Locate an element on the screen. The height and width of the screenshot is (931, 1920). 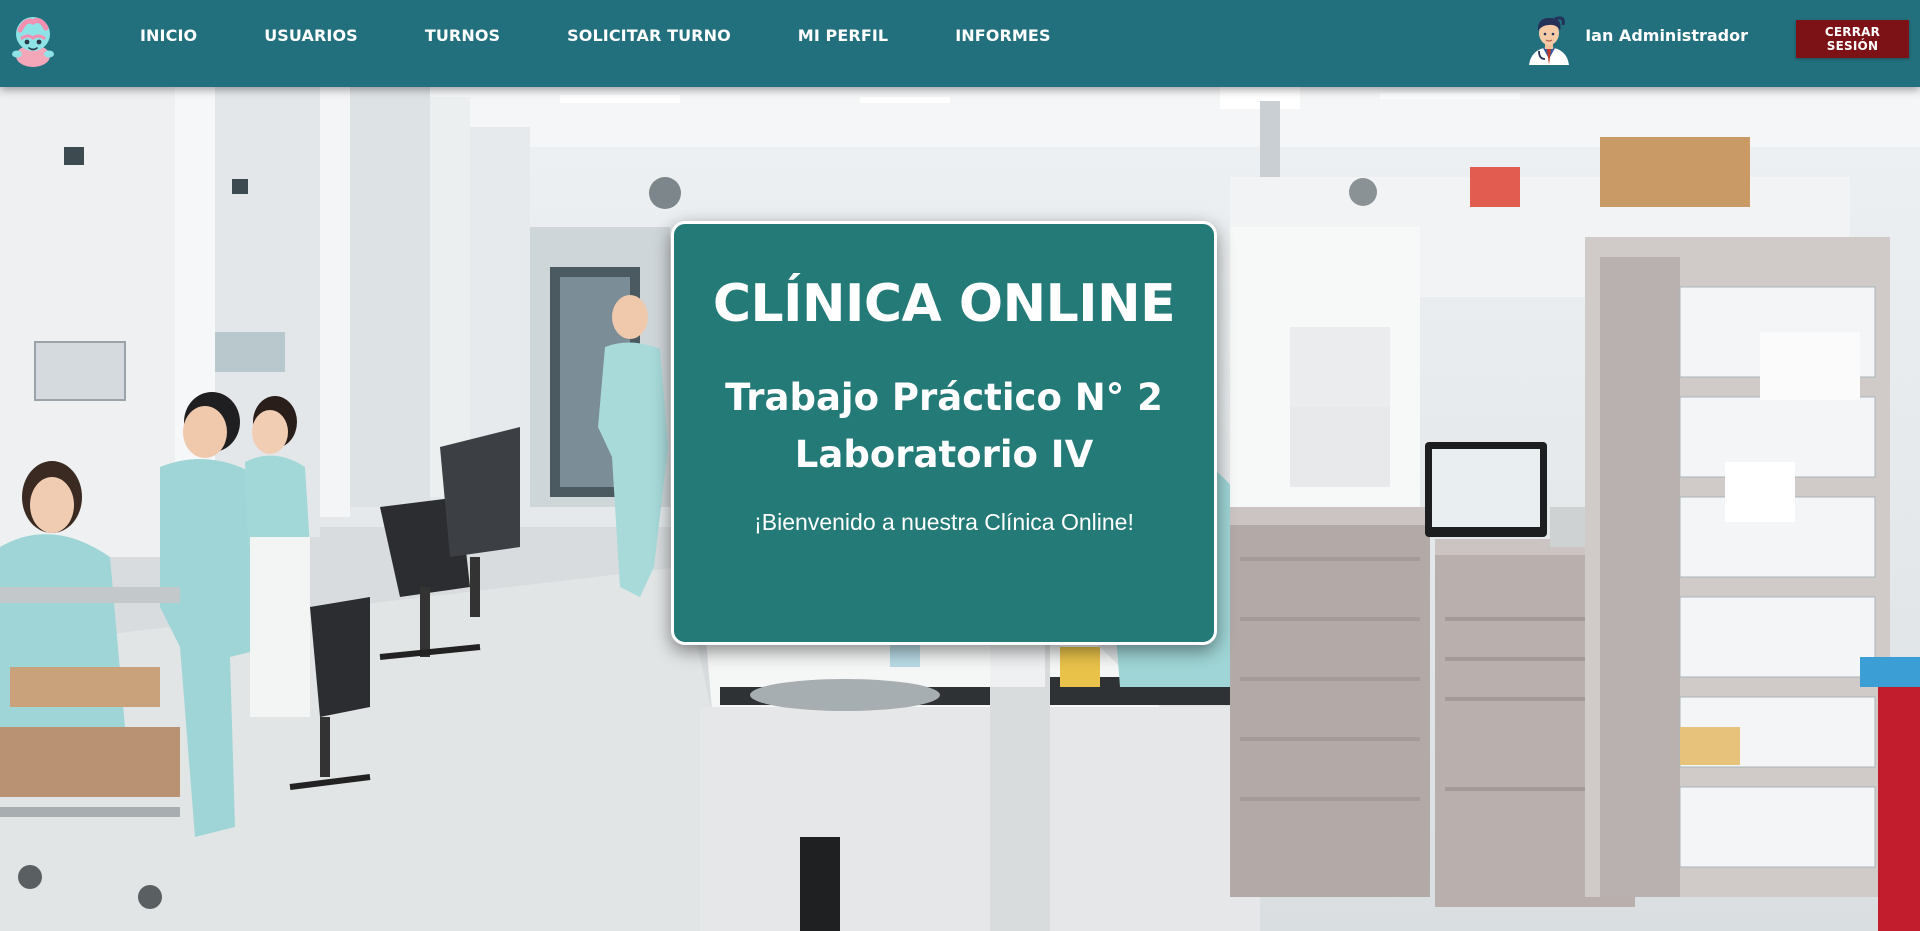
welcome-message: ¡Bienvenido a nuestra Clínica Online! is located at coordinates (944, 522).